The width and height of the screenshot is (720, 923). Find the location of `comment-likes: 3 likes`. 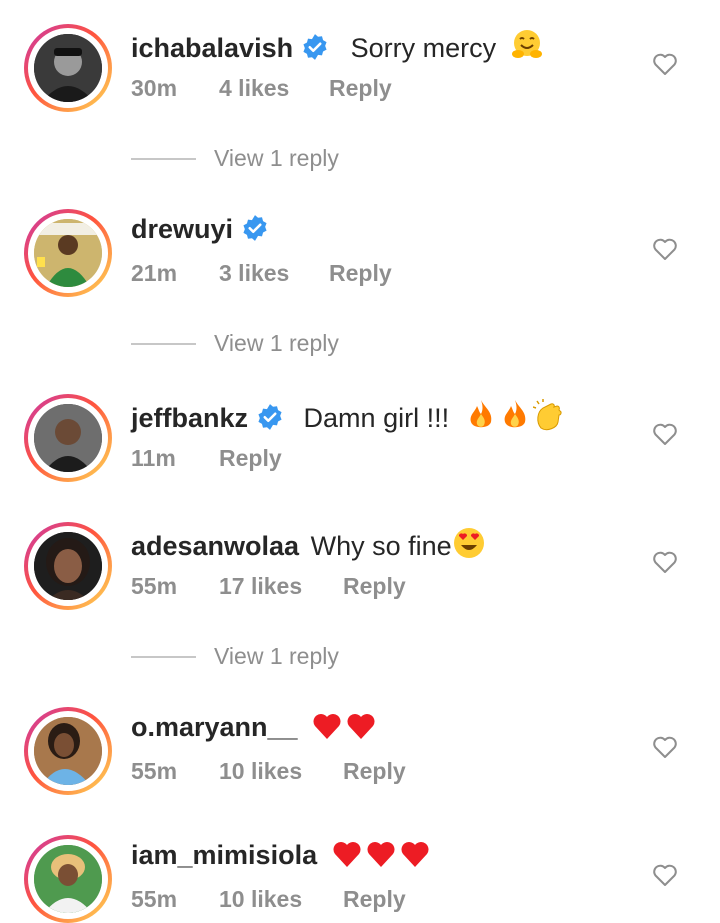

comment-likes: 3 likes is located at coordinates (254, 273).